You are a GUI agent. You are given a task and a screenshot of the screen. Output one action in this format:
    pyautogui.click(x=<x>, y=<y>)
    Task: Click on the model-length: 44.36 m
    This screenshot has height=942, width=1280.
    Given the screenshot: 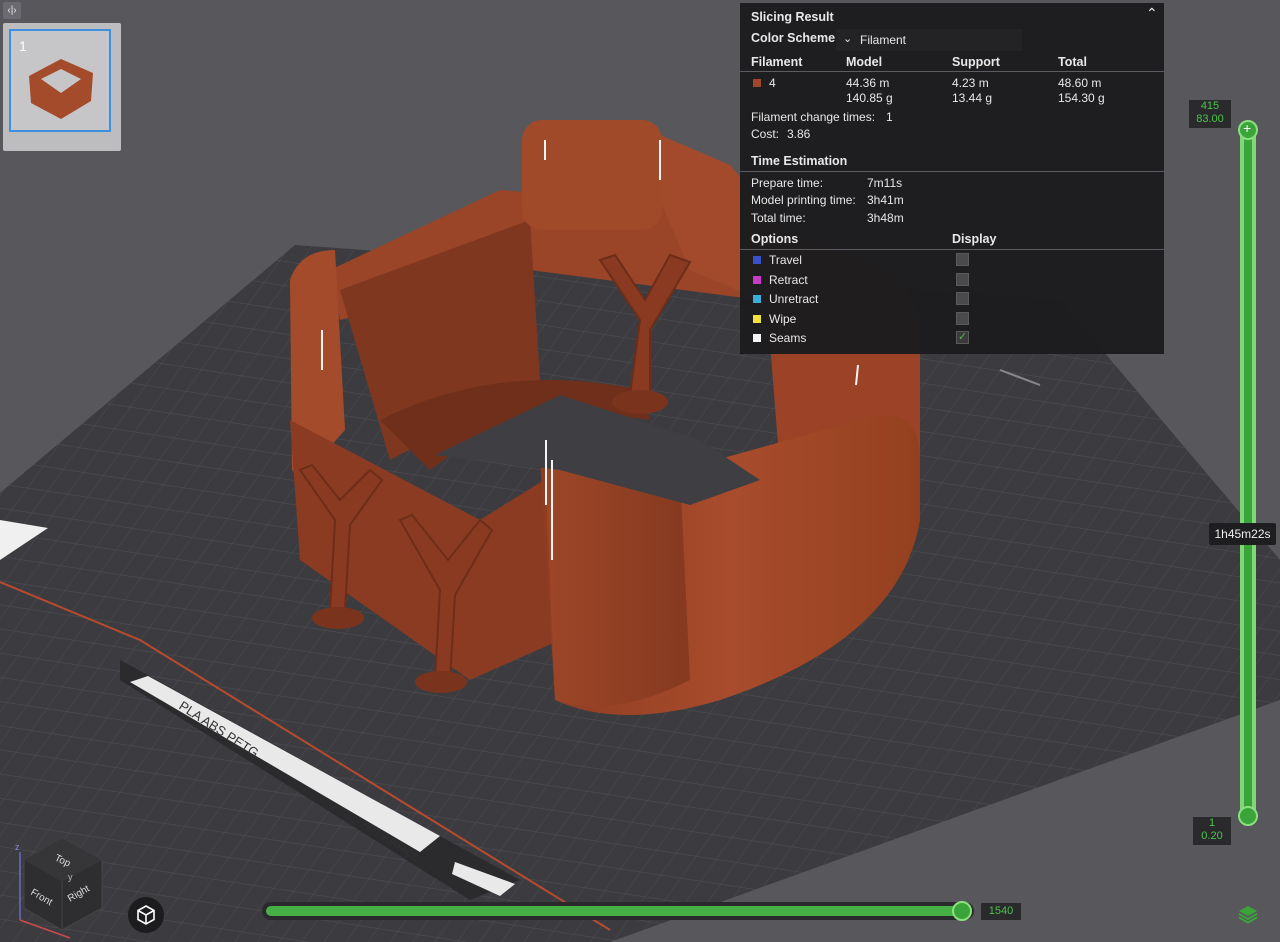 What is the action you would take?
    pyautogui.click(x=868, y=83)
    